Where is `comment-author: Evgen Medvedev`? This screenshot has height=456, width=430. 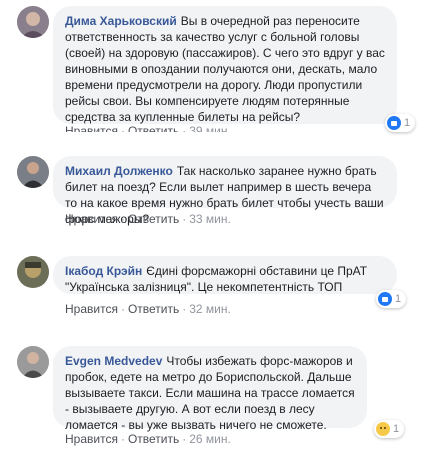
comment-author: Evgen Medvedev is located at coordinates (113, 361).